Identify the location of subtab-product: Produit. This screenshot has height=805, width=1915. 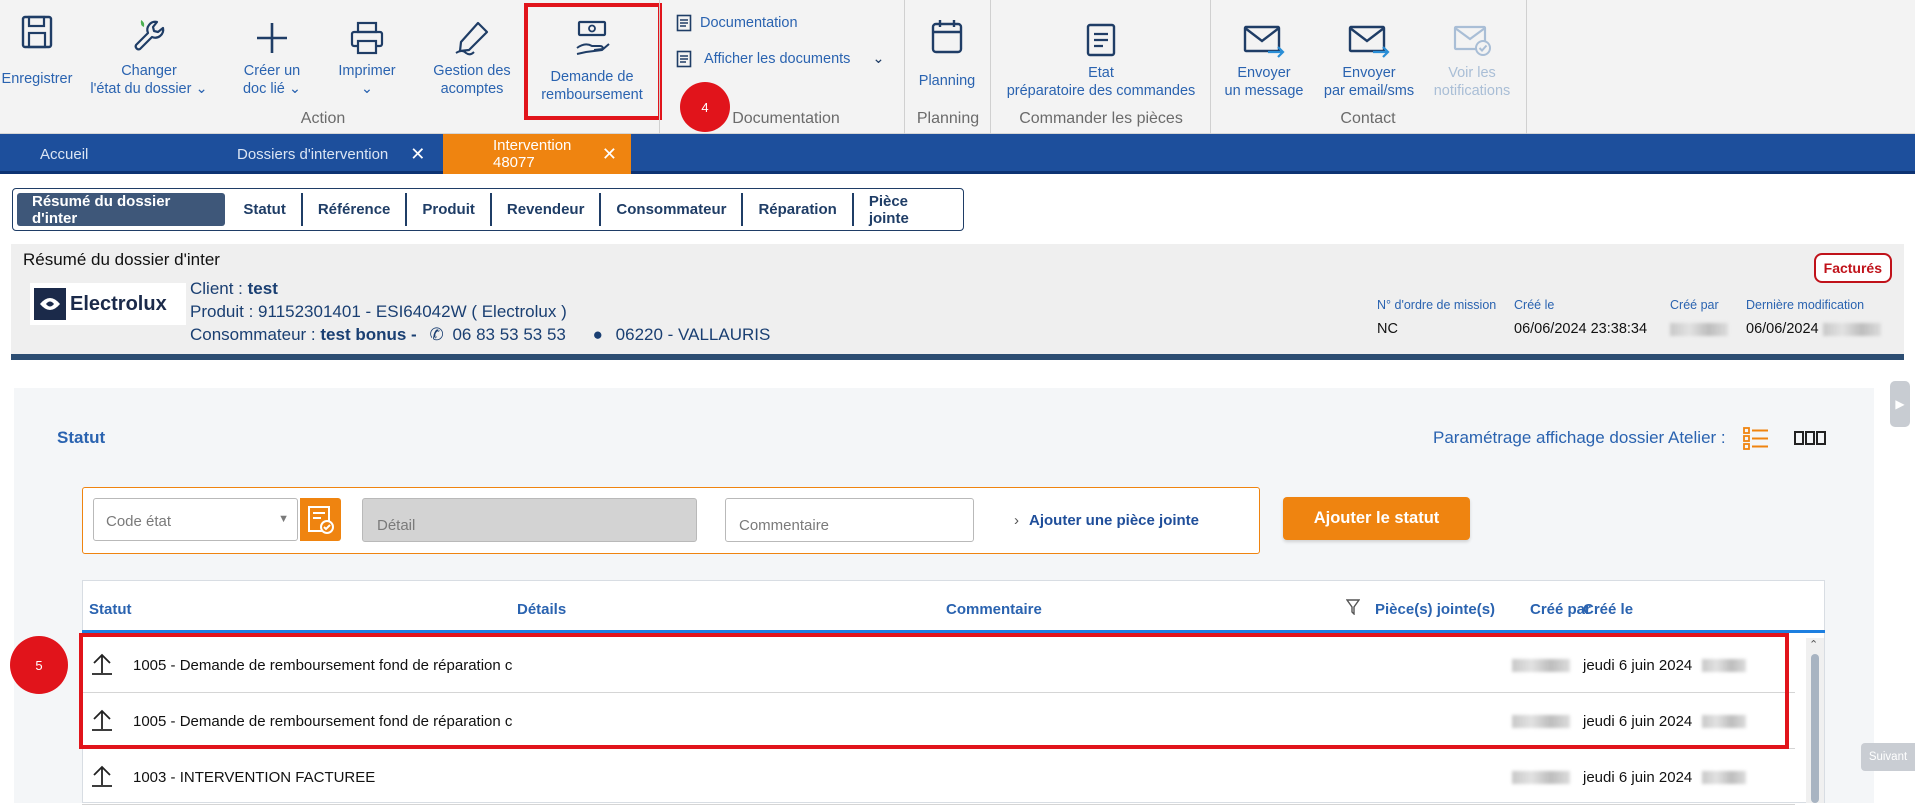
(449, 209).